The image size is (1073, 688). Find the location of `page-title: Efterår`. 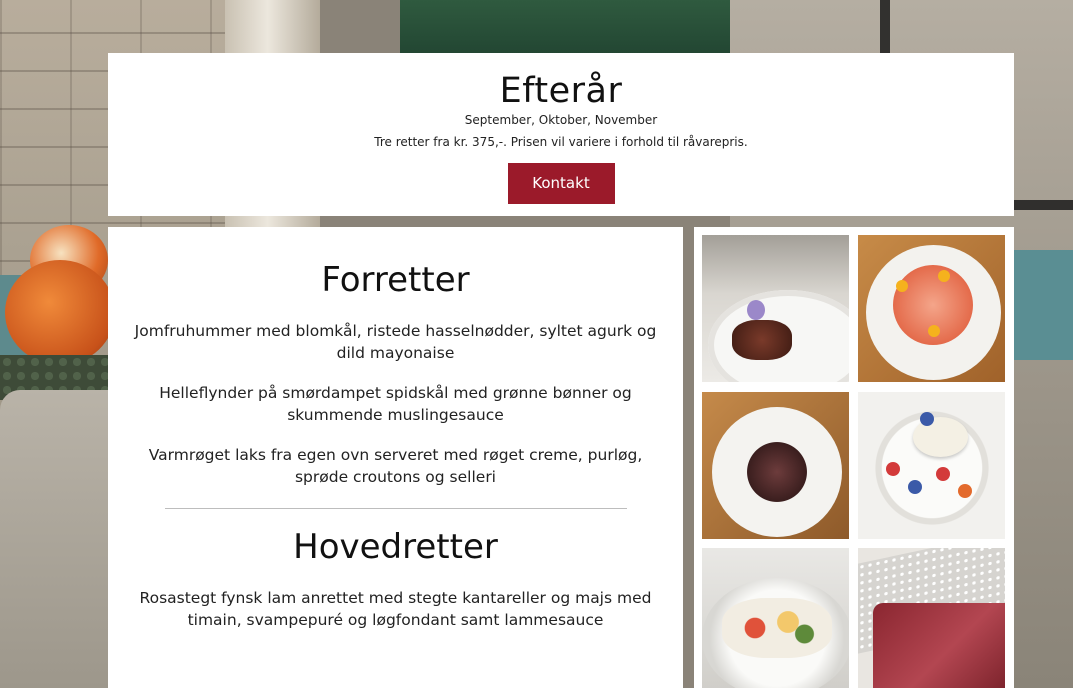

page-title: Efterår is located at coordinates (561, 91).